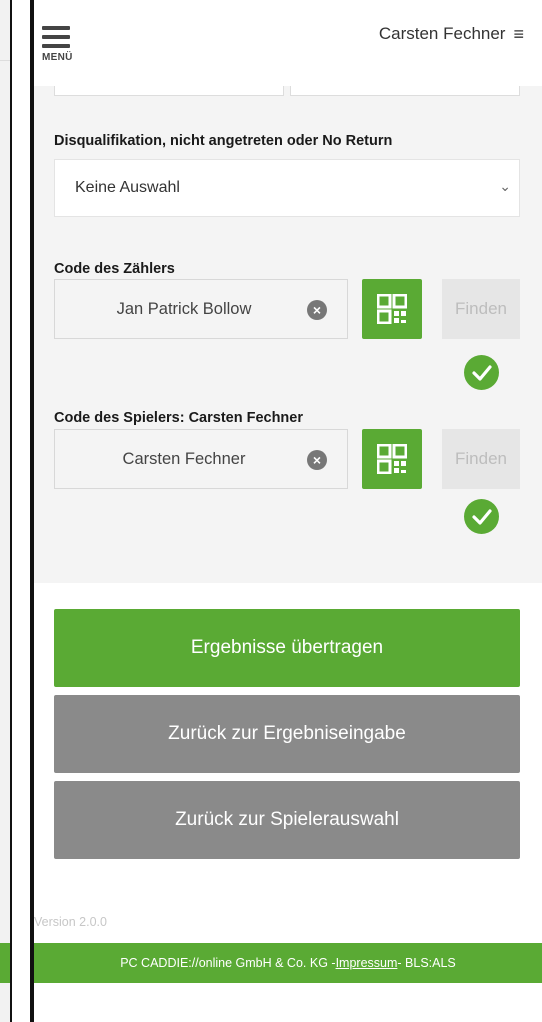 This screenshot has width=542, height=1022. I want to click on hamburger-icon: ≡, so click(518, 34).